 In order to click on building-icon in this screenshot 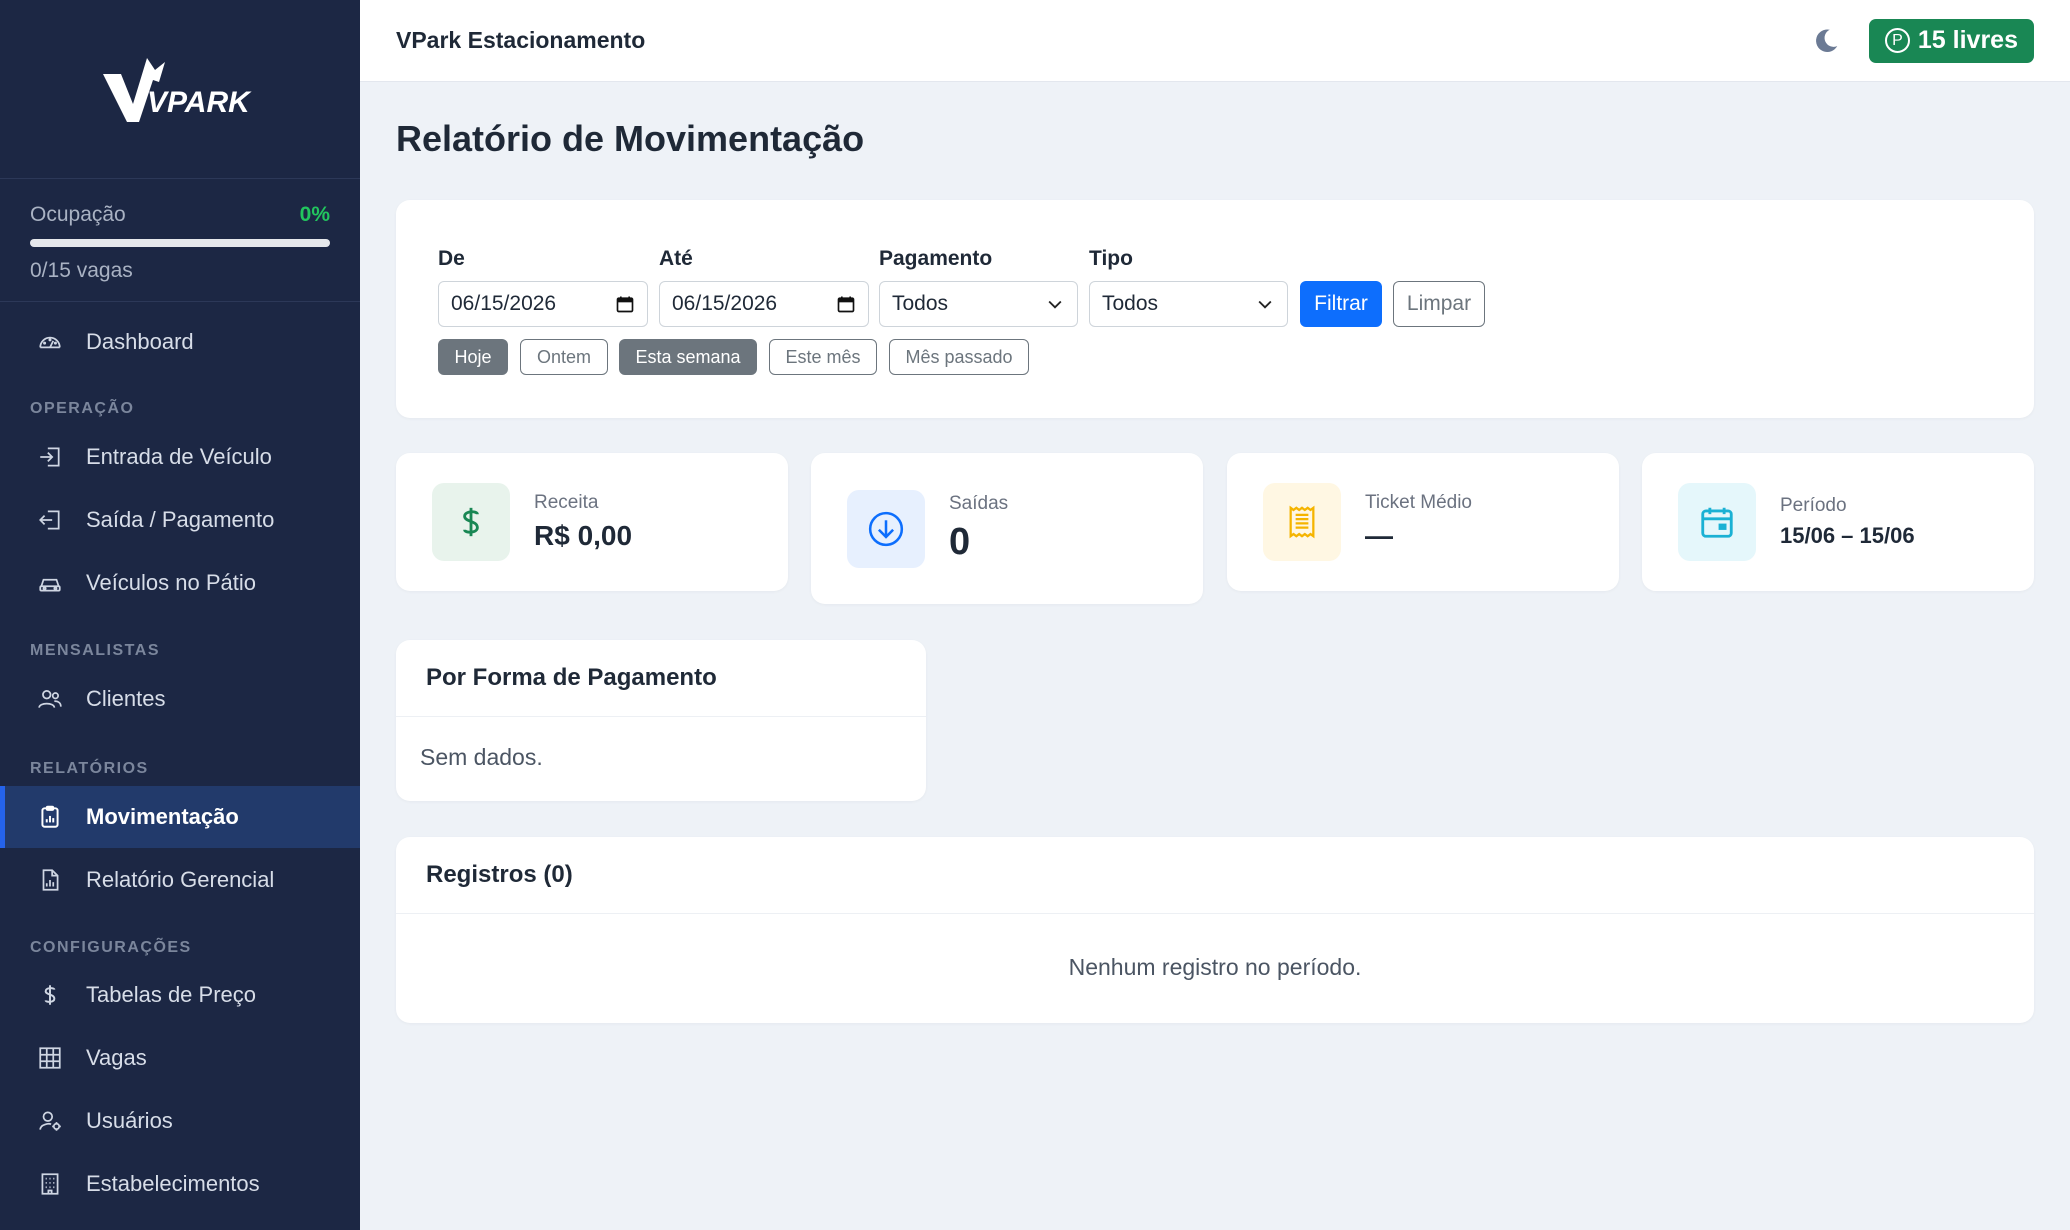, I will do `click(50, 1184)`.